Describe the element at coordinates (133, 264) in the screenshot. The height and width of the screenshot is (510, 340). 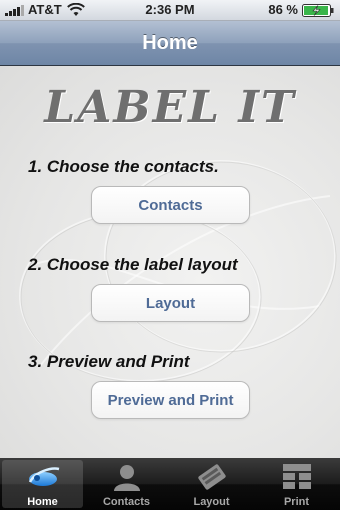
I see `step-2-label: 2. Choose the label layout` at that location.